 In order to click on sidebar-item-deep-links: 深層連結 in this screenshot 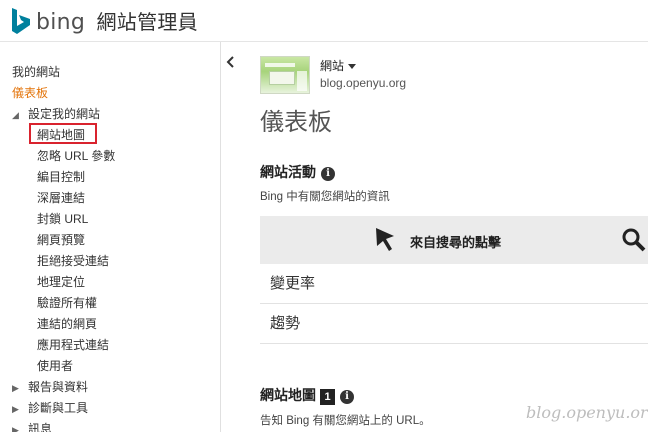, I will do `click(61, 198)`.